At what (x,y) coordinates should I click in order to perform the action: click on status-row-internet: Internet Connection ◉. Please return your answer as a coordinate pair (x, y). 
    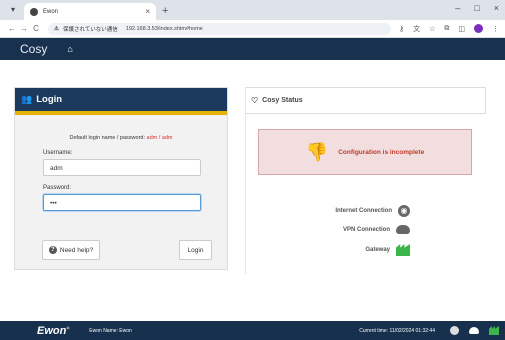
    Looking at the image, I should click on (372, 211).